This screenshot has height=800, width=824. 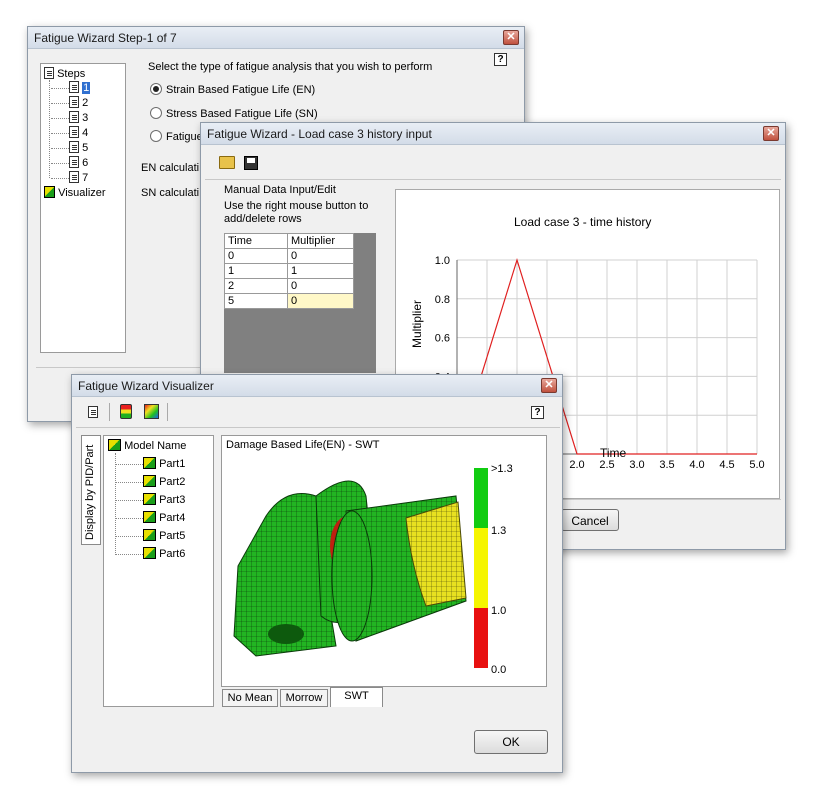 What do you see at coordinates (442, 339) in the screenshot?
I see `y-tick-label: 0.6` at bounding box center [442, 339].